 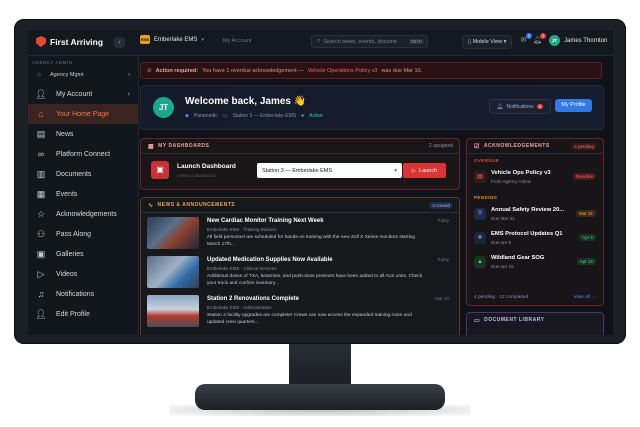 What do you see at coordinates (196, 175) in the screenshot?
I see `launch-subtitle: Select a dashboard` at bounding box center [196, 175].